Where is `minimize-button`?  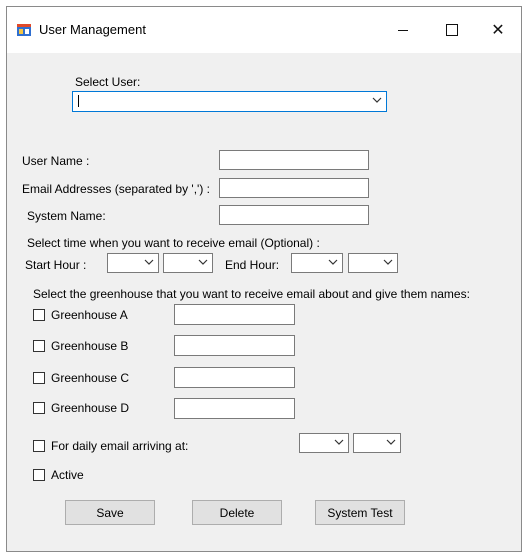
minimize-button is located at coordinates (403, 30).